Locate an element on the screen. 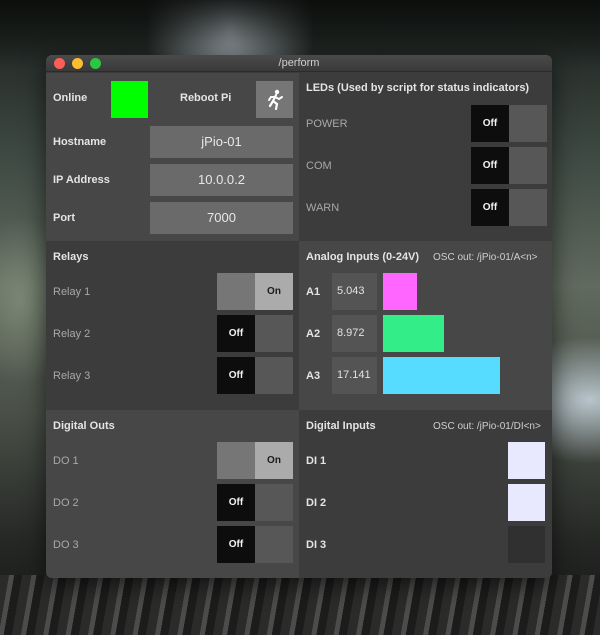 This screenshot has width=600, height=635. a3-label: A3 is located at coordinates (313, 376).